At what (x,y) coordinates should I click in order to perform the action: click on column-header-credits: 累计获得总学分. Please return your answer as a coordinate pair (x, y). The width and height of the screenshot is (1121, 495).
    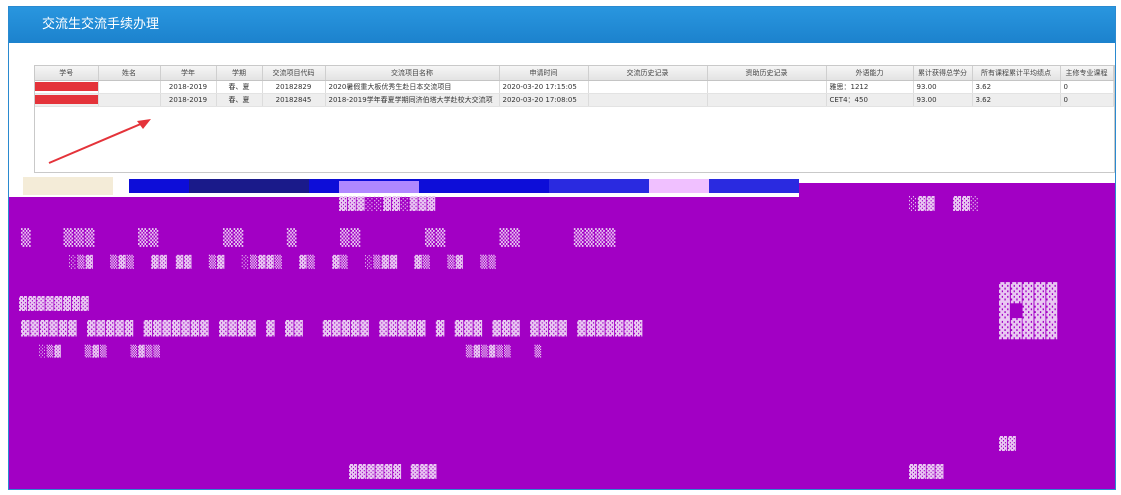
    Looking at the image, I should click on (943, 73).